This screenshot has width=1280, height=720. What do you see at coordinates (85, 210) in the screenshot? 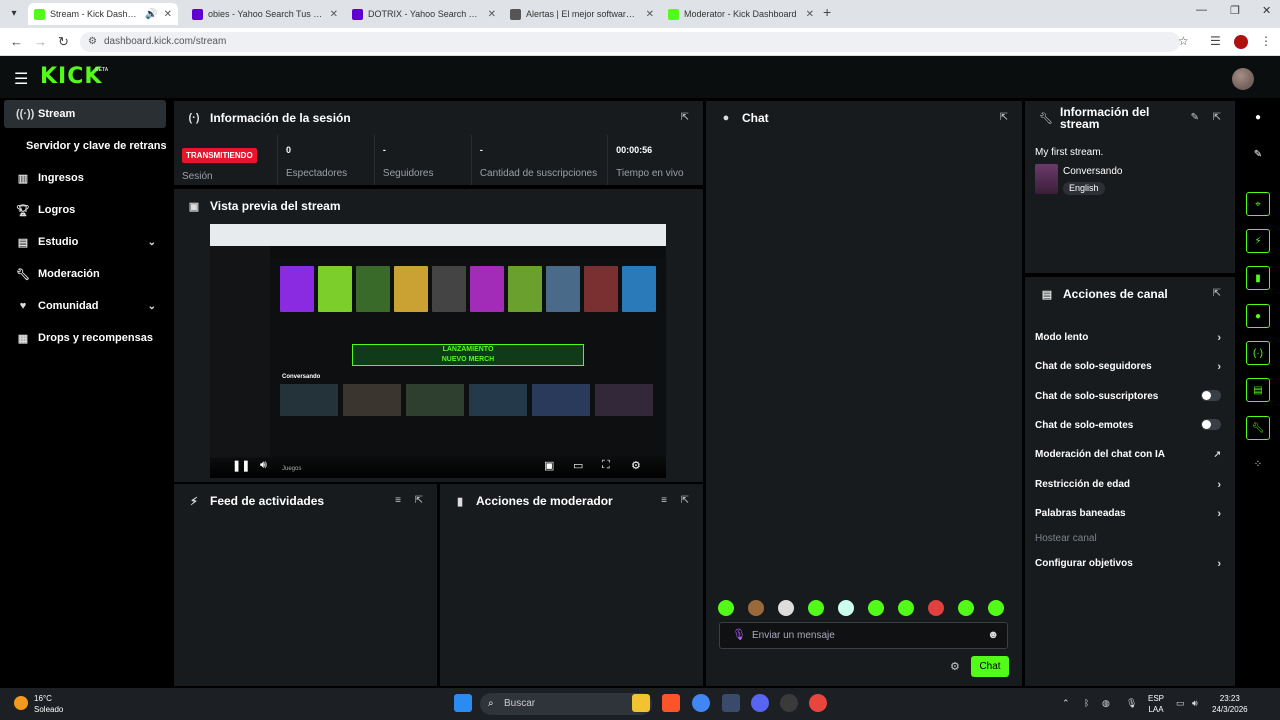
I see `sidebar-item-logros: 🏆︎ Logros` at bounding box center [85, 210].